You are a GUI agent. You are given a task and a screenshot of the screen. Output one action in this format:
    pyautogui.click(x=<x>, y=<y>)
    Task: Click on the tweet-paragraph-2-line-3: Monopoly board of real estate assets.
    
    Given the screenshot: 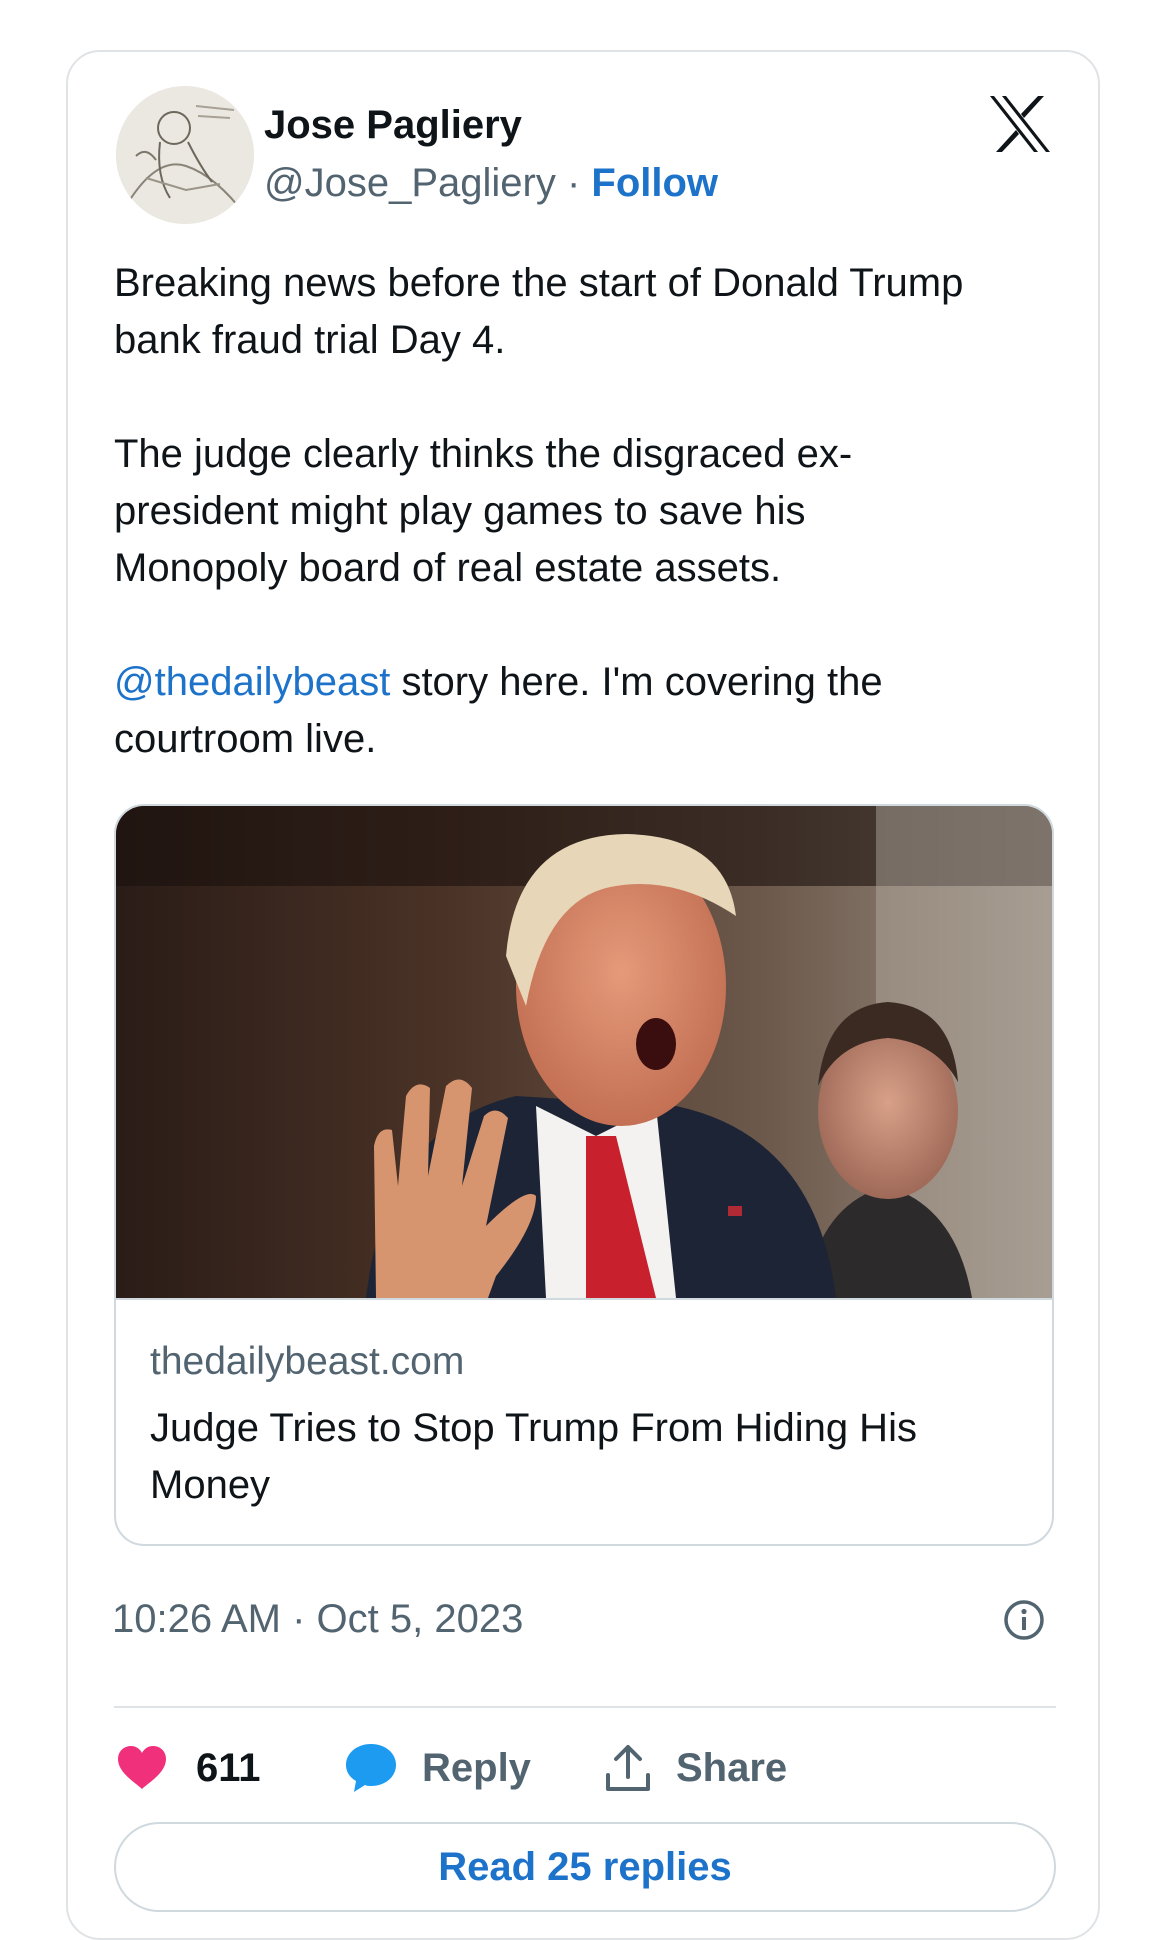 What is the action you would take?
    pyautogui.click(x=448, y=568)
    